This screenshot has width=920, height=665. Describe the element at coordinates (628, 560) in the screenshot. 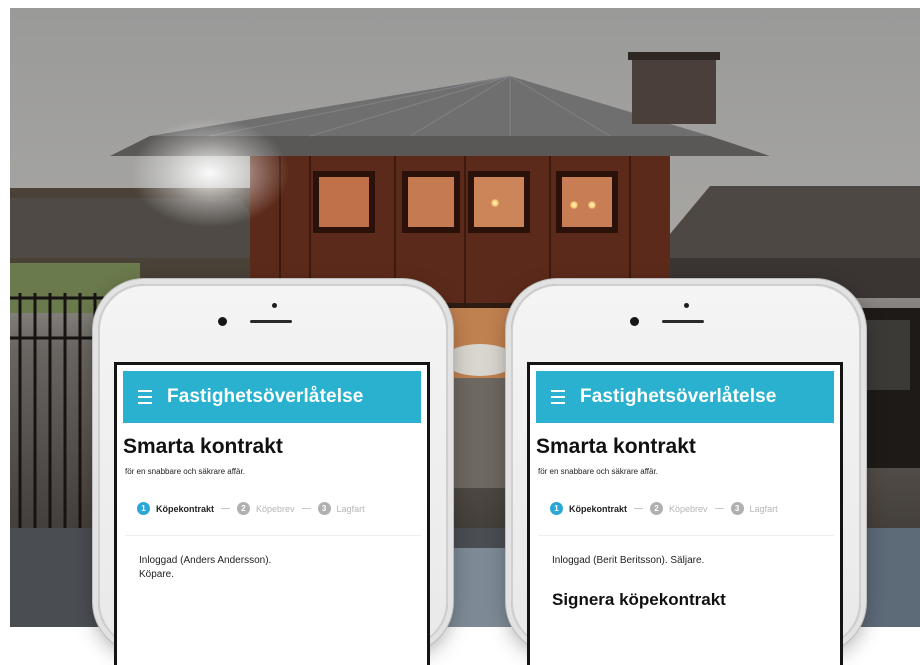

I see `login-status-text: Inloggad (Berit Beritsson). Säljare.` at that location.